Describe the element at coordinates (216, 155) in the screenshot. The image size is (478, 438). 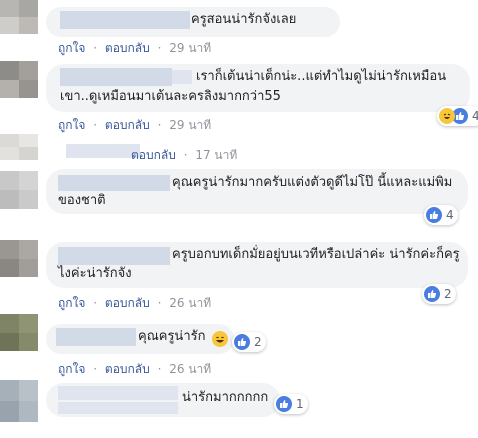
I see `comment-time: 17 นาที` at that location.